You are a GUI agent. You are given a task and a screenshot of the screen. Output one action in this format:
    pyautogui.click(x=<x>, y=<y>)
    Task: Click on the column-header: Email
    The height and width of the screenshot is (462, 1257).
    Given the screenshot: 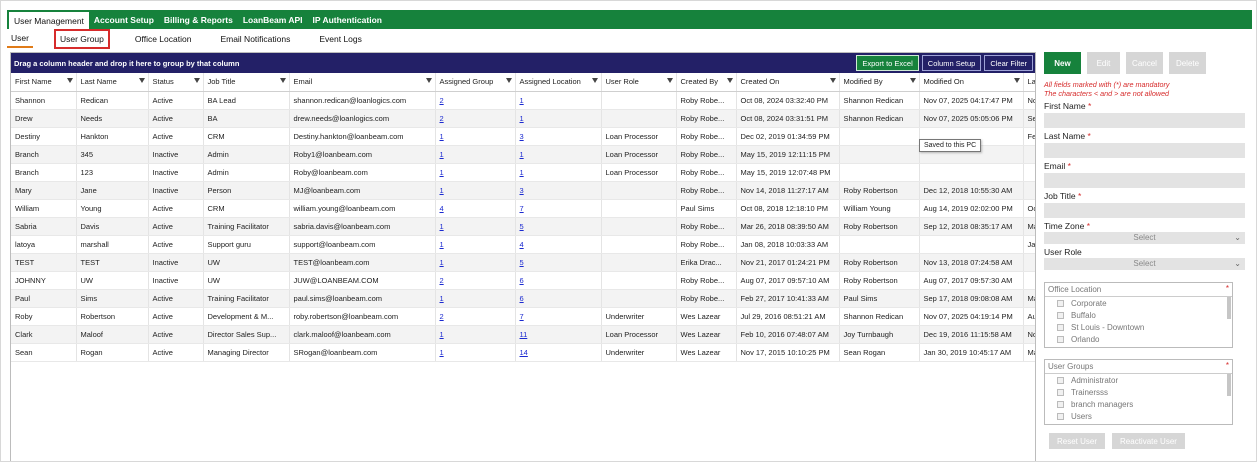 What is the action you would take?
    pyautogui.click(x=362, y=82)
    